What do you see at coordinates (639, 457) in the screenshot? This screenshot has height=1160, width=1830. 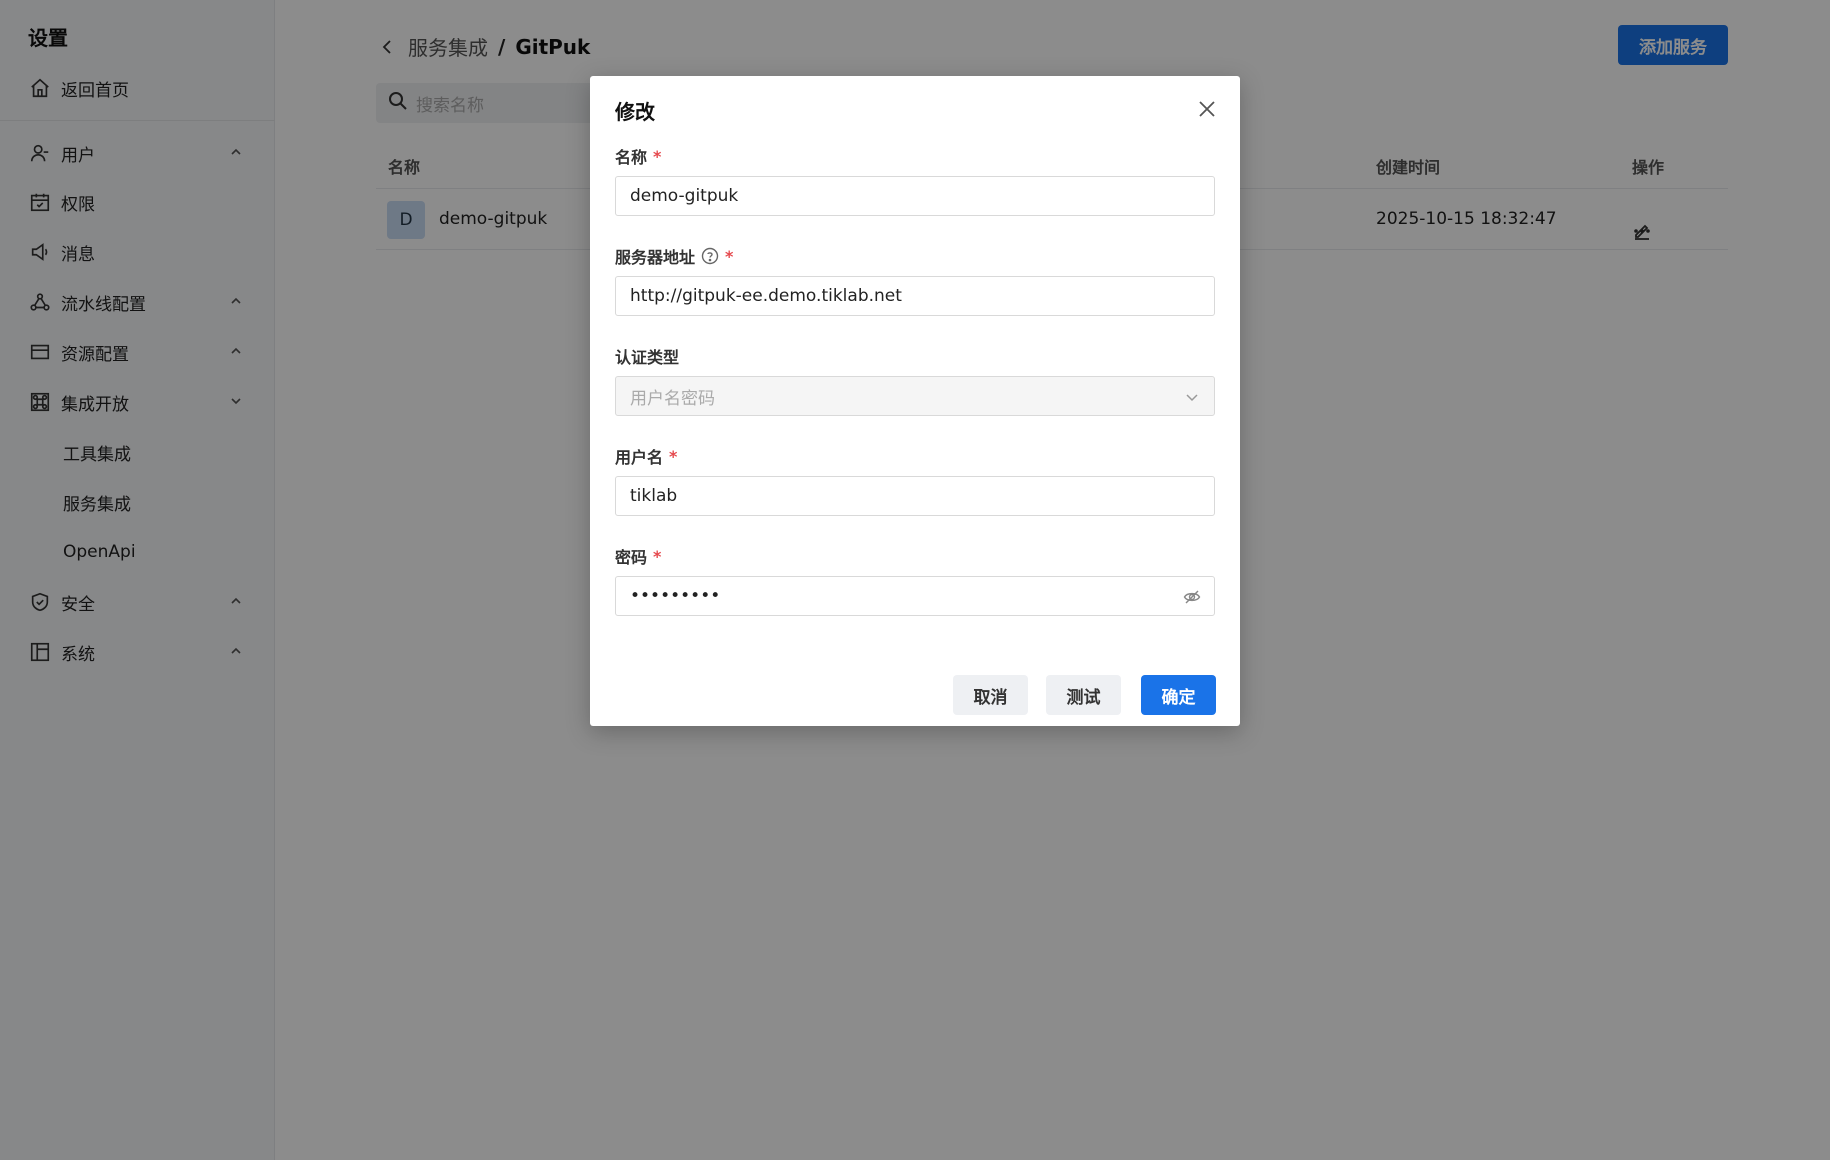 I see `username-label-text: 用户名` at bounding box center [639, 457].